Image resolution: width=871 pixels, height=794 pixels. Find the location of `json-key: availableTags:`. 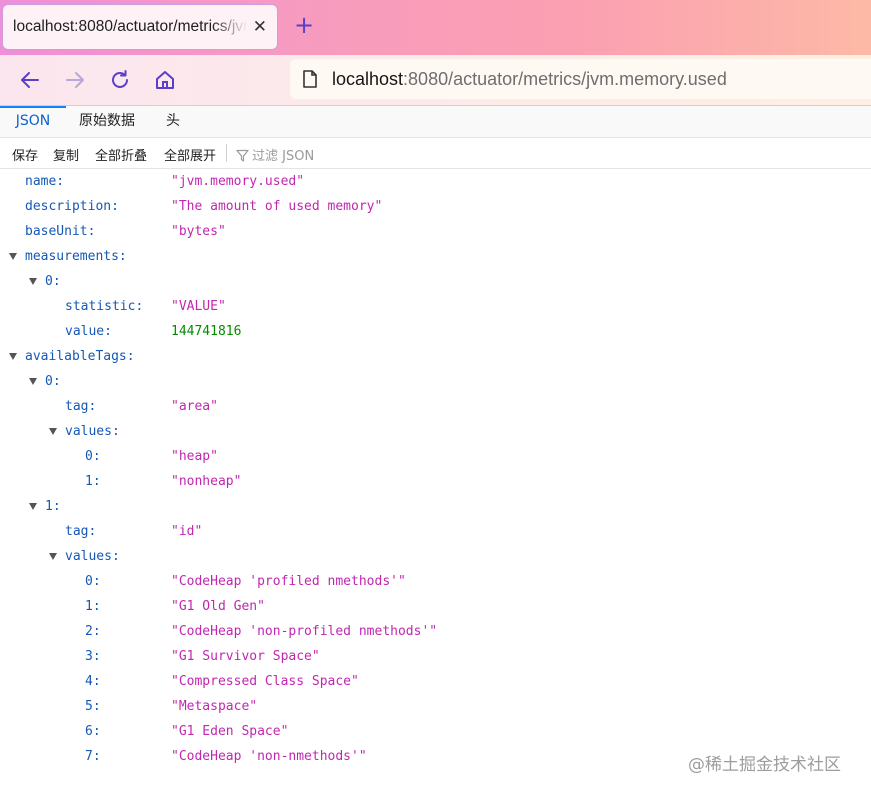

json-key: availableTags: is located at coordinates (80, 356).